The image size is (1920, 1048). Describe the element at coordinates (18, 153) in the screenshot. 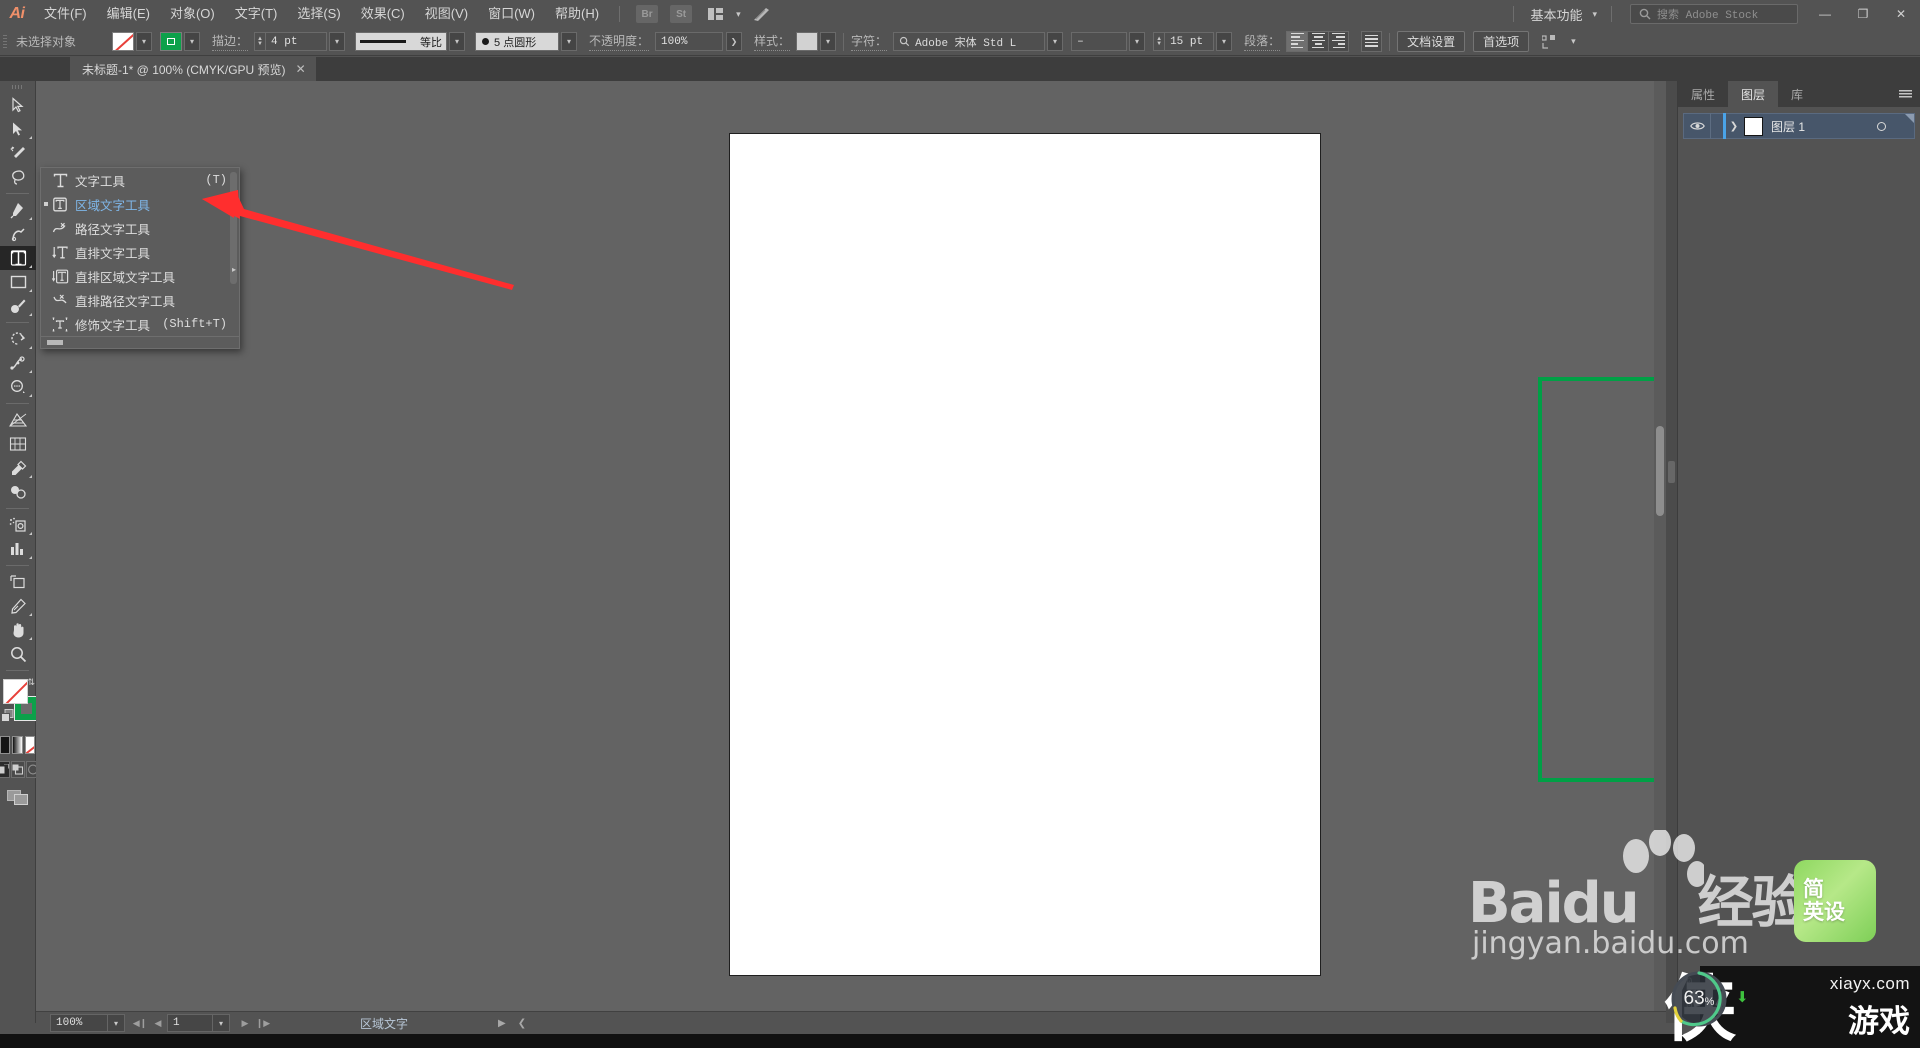

I see `magic-wand-tool` at that location.